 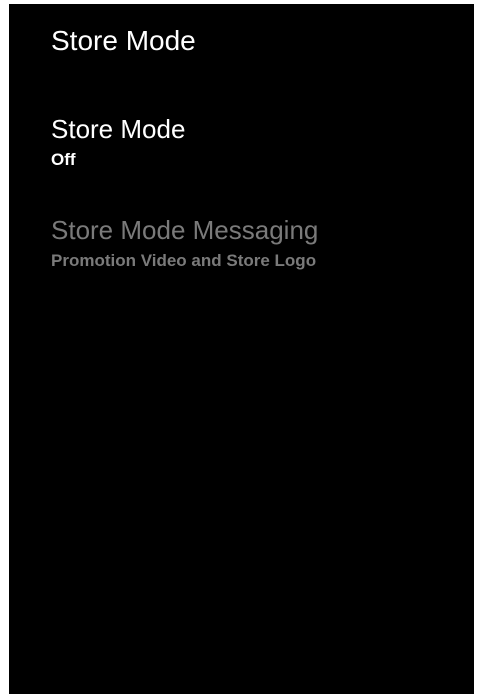 I want to click on menu-item-value: Promotion Video and Store Logo, so click(x=184, y=260).